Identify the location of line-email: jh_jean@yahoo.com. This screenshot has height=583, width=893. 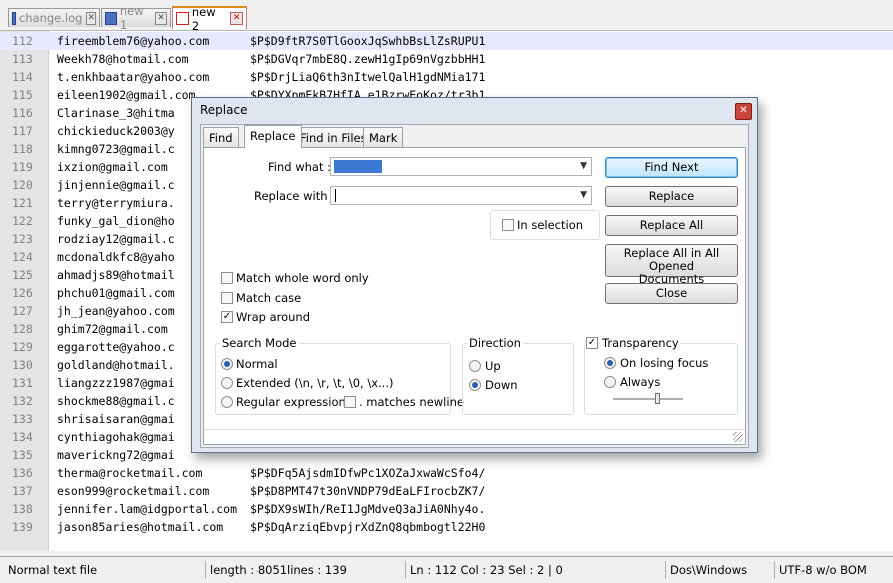
(116, 311).